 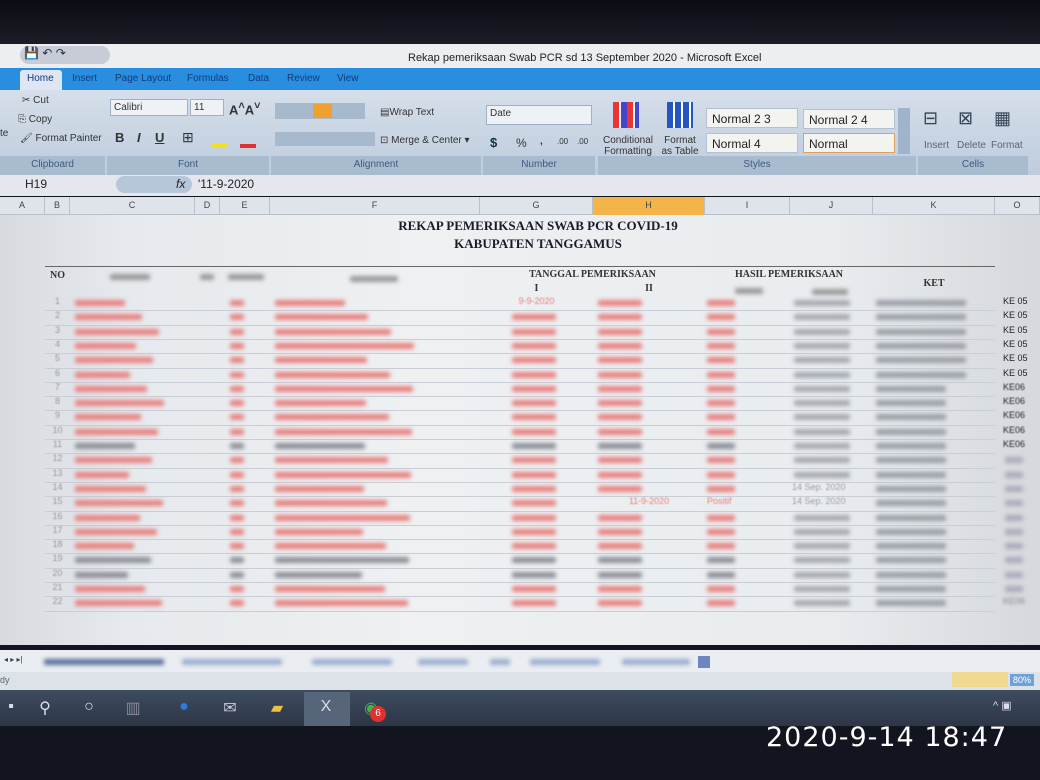 What do you see at coordinates (207, 107) in the screenshot?
I see `font-size-select: 11` at bounding box center [207, 107].